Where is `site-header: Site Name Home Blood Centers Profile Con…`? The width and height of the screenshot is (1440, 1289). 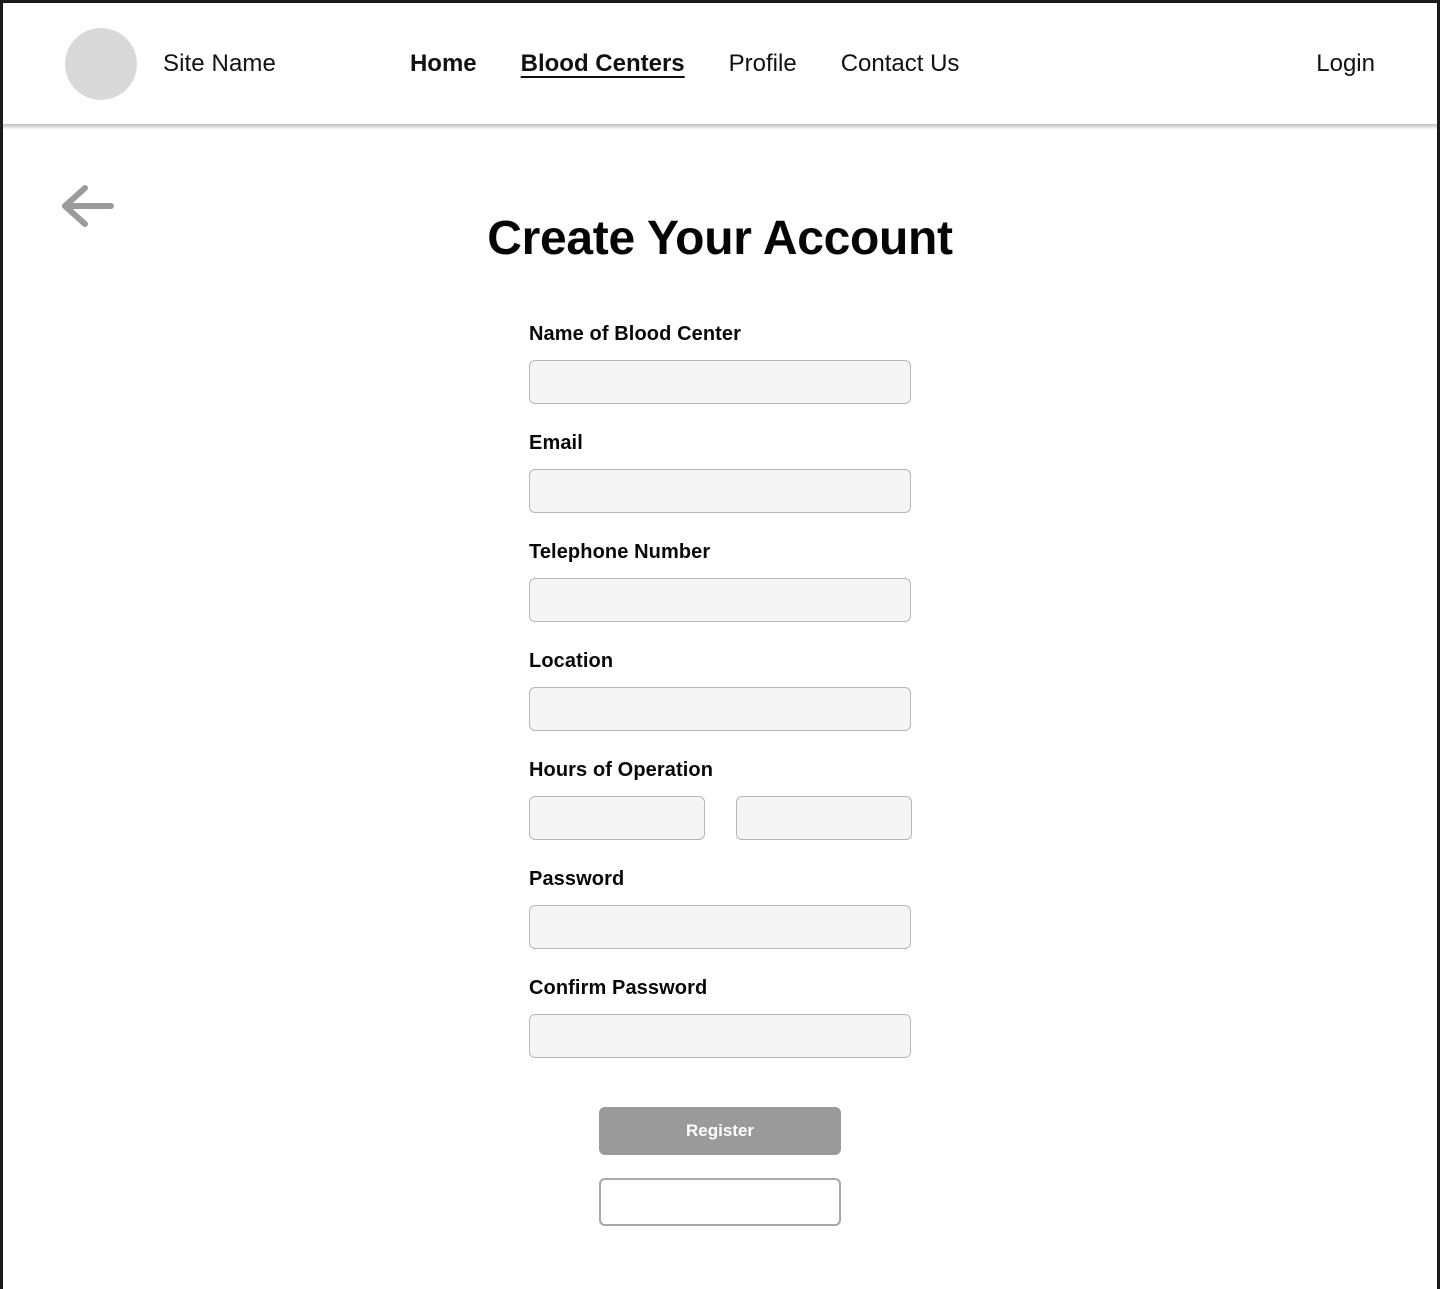
site-header: Site Name Home Blood Centers Profile Con… is located at coordinates (720, 63).